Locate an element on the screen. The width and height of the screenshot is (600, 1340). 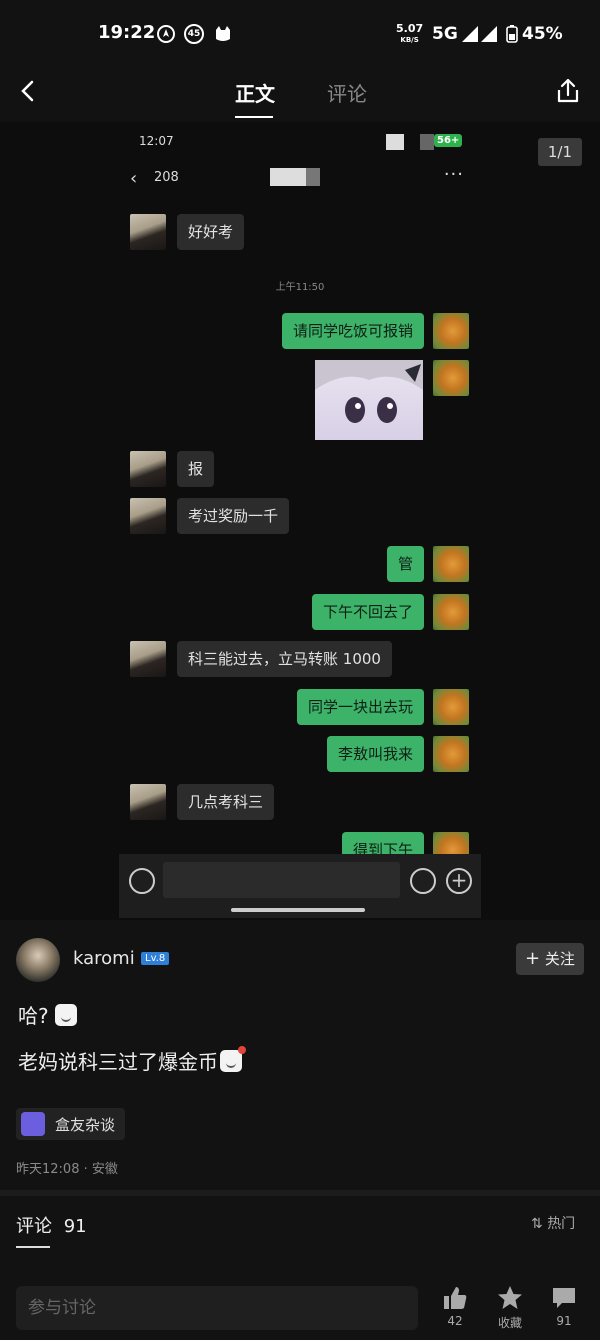
post-text-2: 老妈说科三过了爆金币 is located at coordinates (118, 1062).